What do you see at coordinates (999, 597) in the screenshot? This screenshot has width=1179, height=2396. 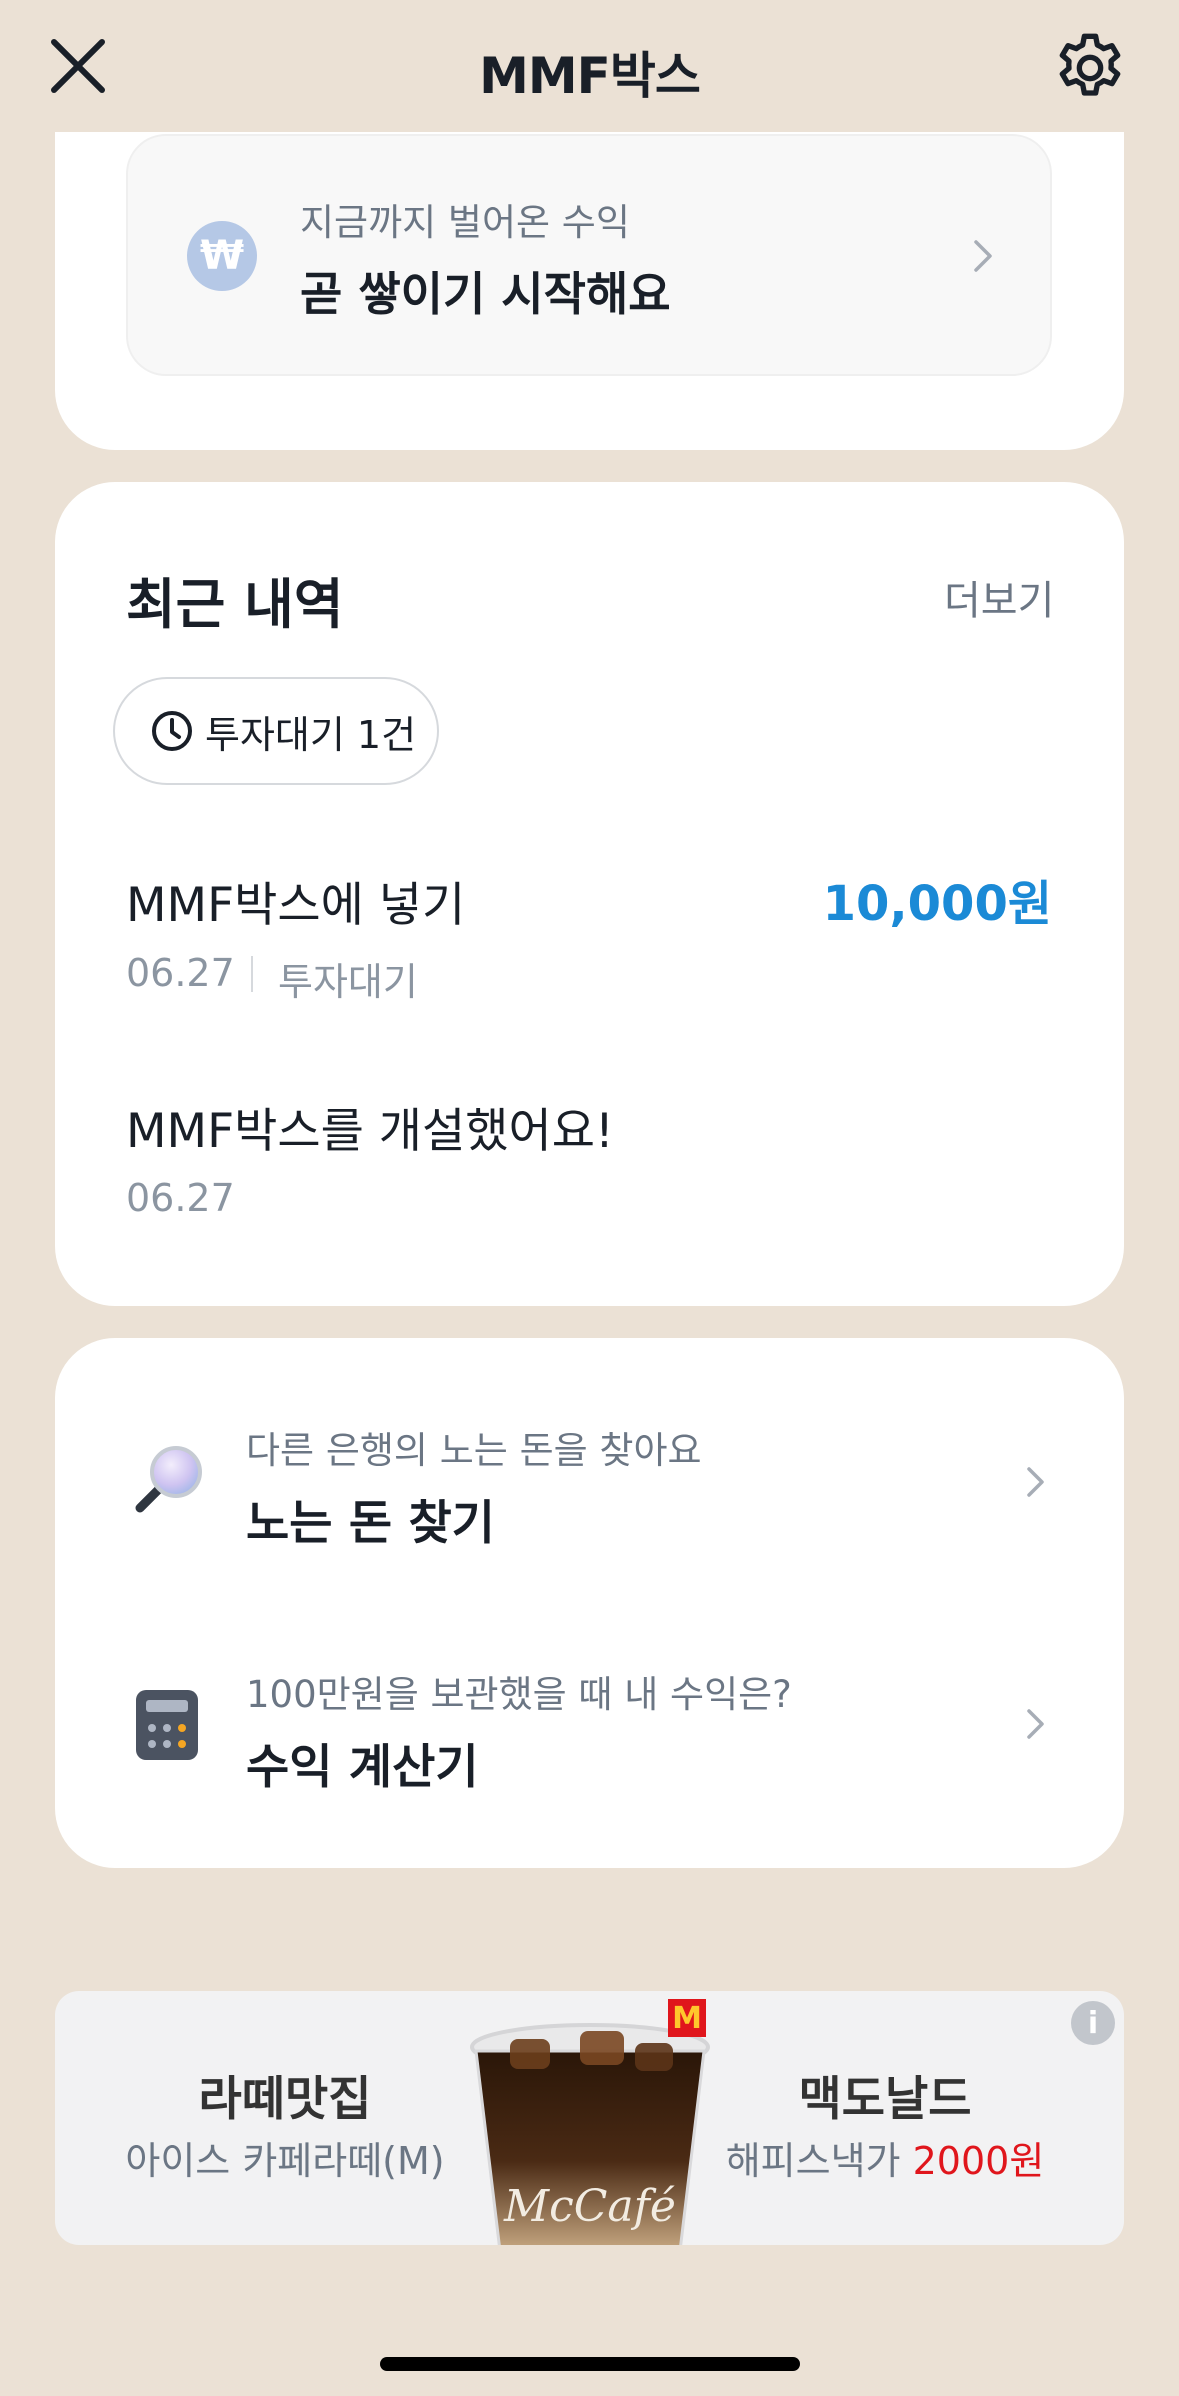 I see `more-link: 더보기` at bounding box center [999, 597].